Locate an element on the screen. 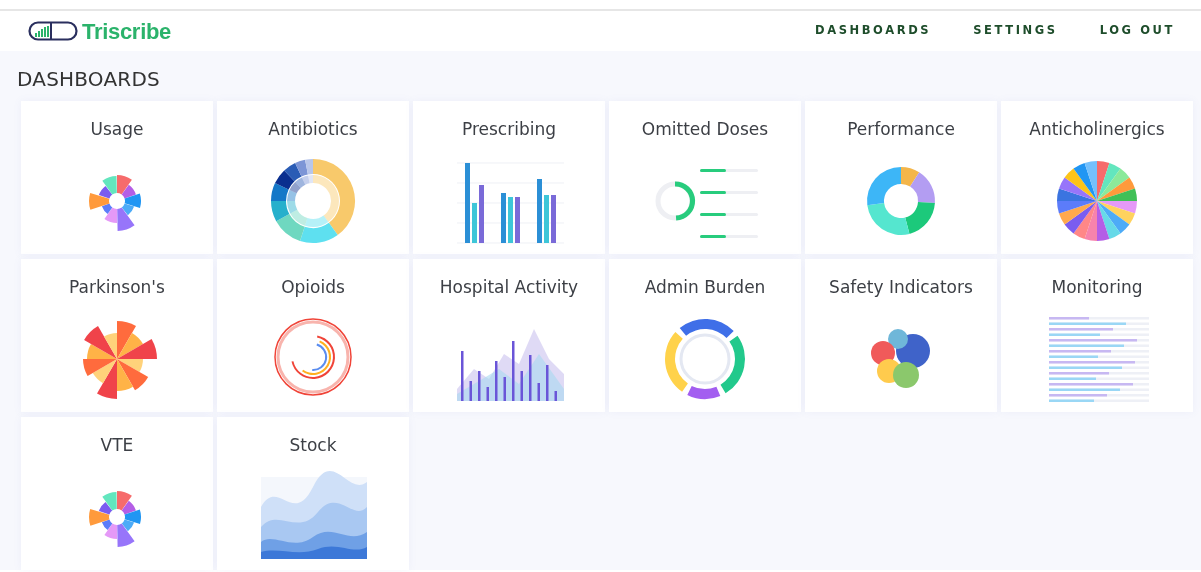 The image size is (1201, 572). dashboard-card: Hospital Activity is located at coordinates (509, 335).